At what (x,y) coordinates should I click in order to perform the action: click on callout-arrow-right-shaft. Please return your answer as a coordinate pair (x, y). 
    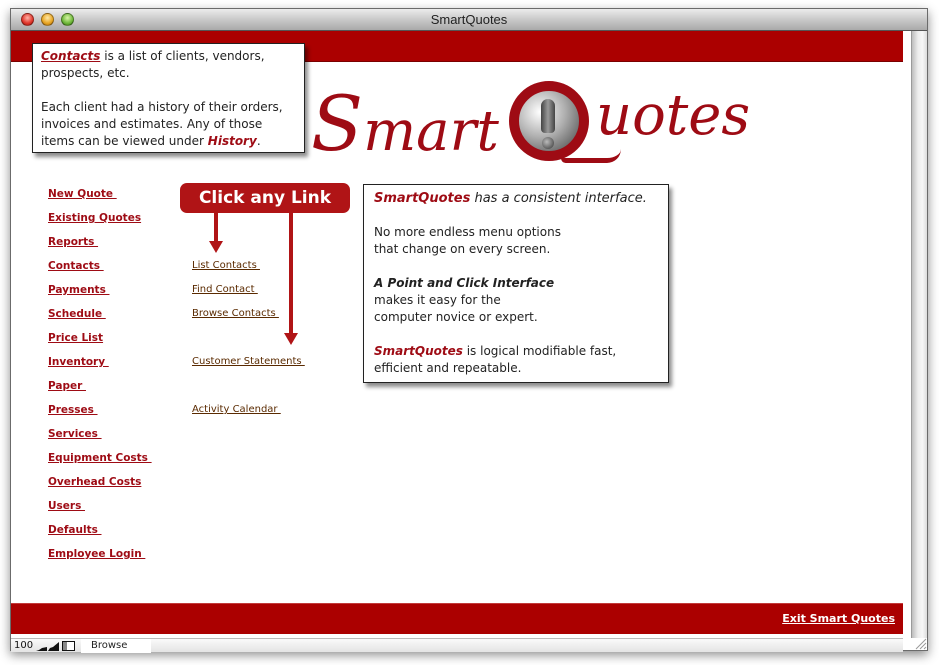
    Looking at the image, I should click on (291, 274).